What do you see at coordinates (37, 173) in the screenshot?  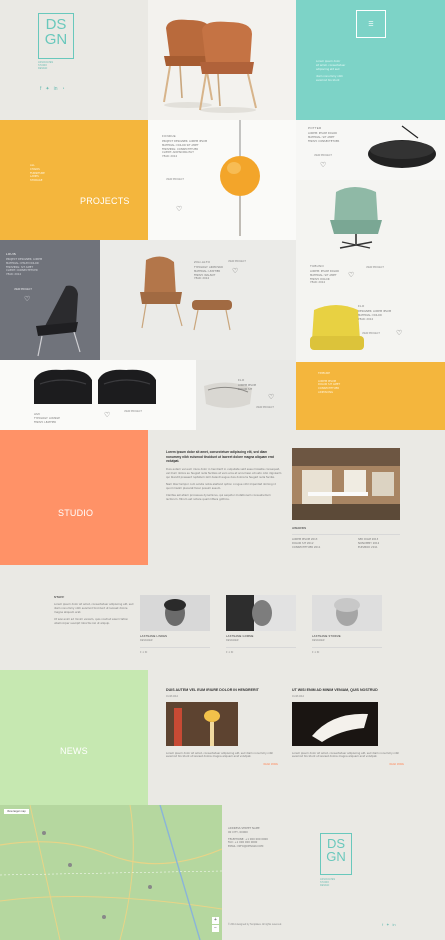 I see `projects-list: ALL CHAIRS FURNITURE LAMPS STORAGE` at bounding box center [37, 173].